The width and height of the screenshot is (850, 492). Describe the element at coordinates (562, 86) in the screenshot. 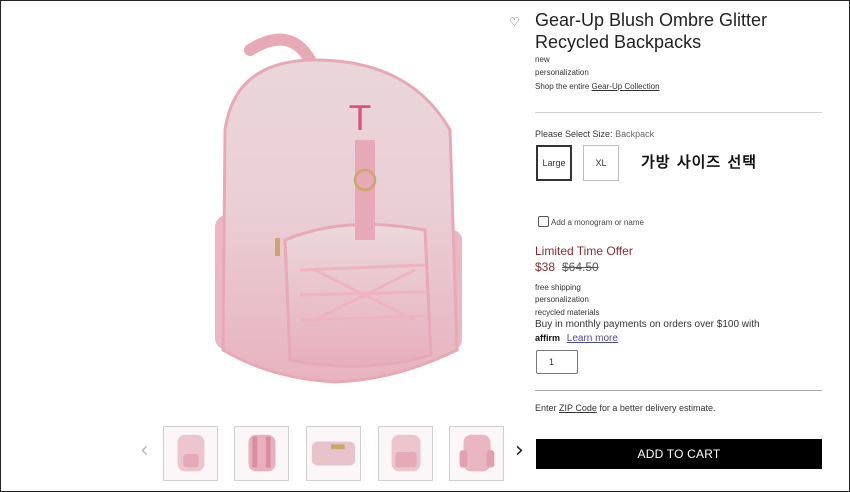

I see `collection-prefix: Shop the entire` at that location.